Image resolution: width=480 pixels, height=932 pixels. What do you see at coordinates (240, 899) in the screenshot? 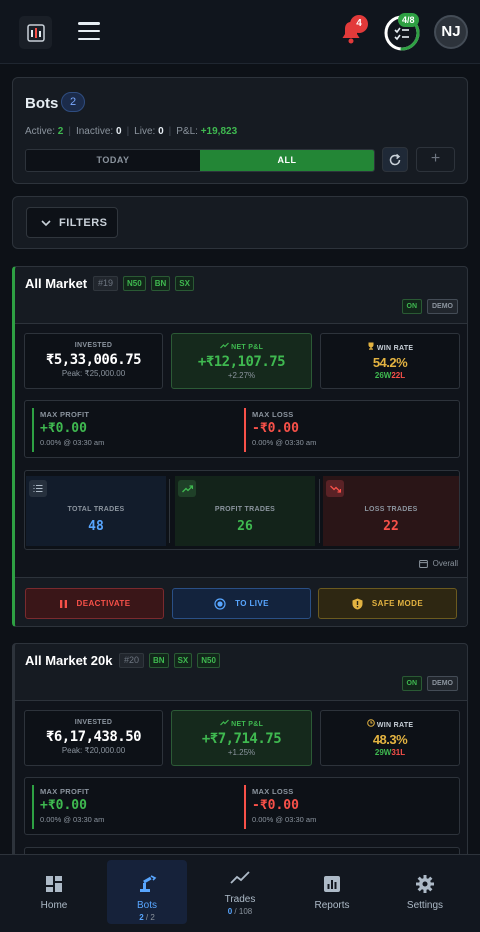
I see `nav-trades-label: Trades` at bounding box center [240, 899].